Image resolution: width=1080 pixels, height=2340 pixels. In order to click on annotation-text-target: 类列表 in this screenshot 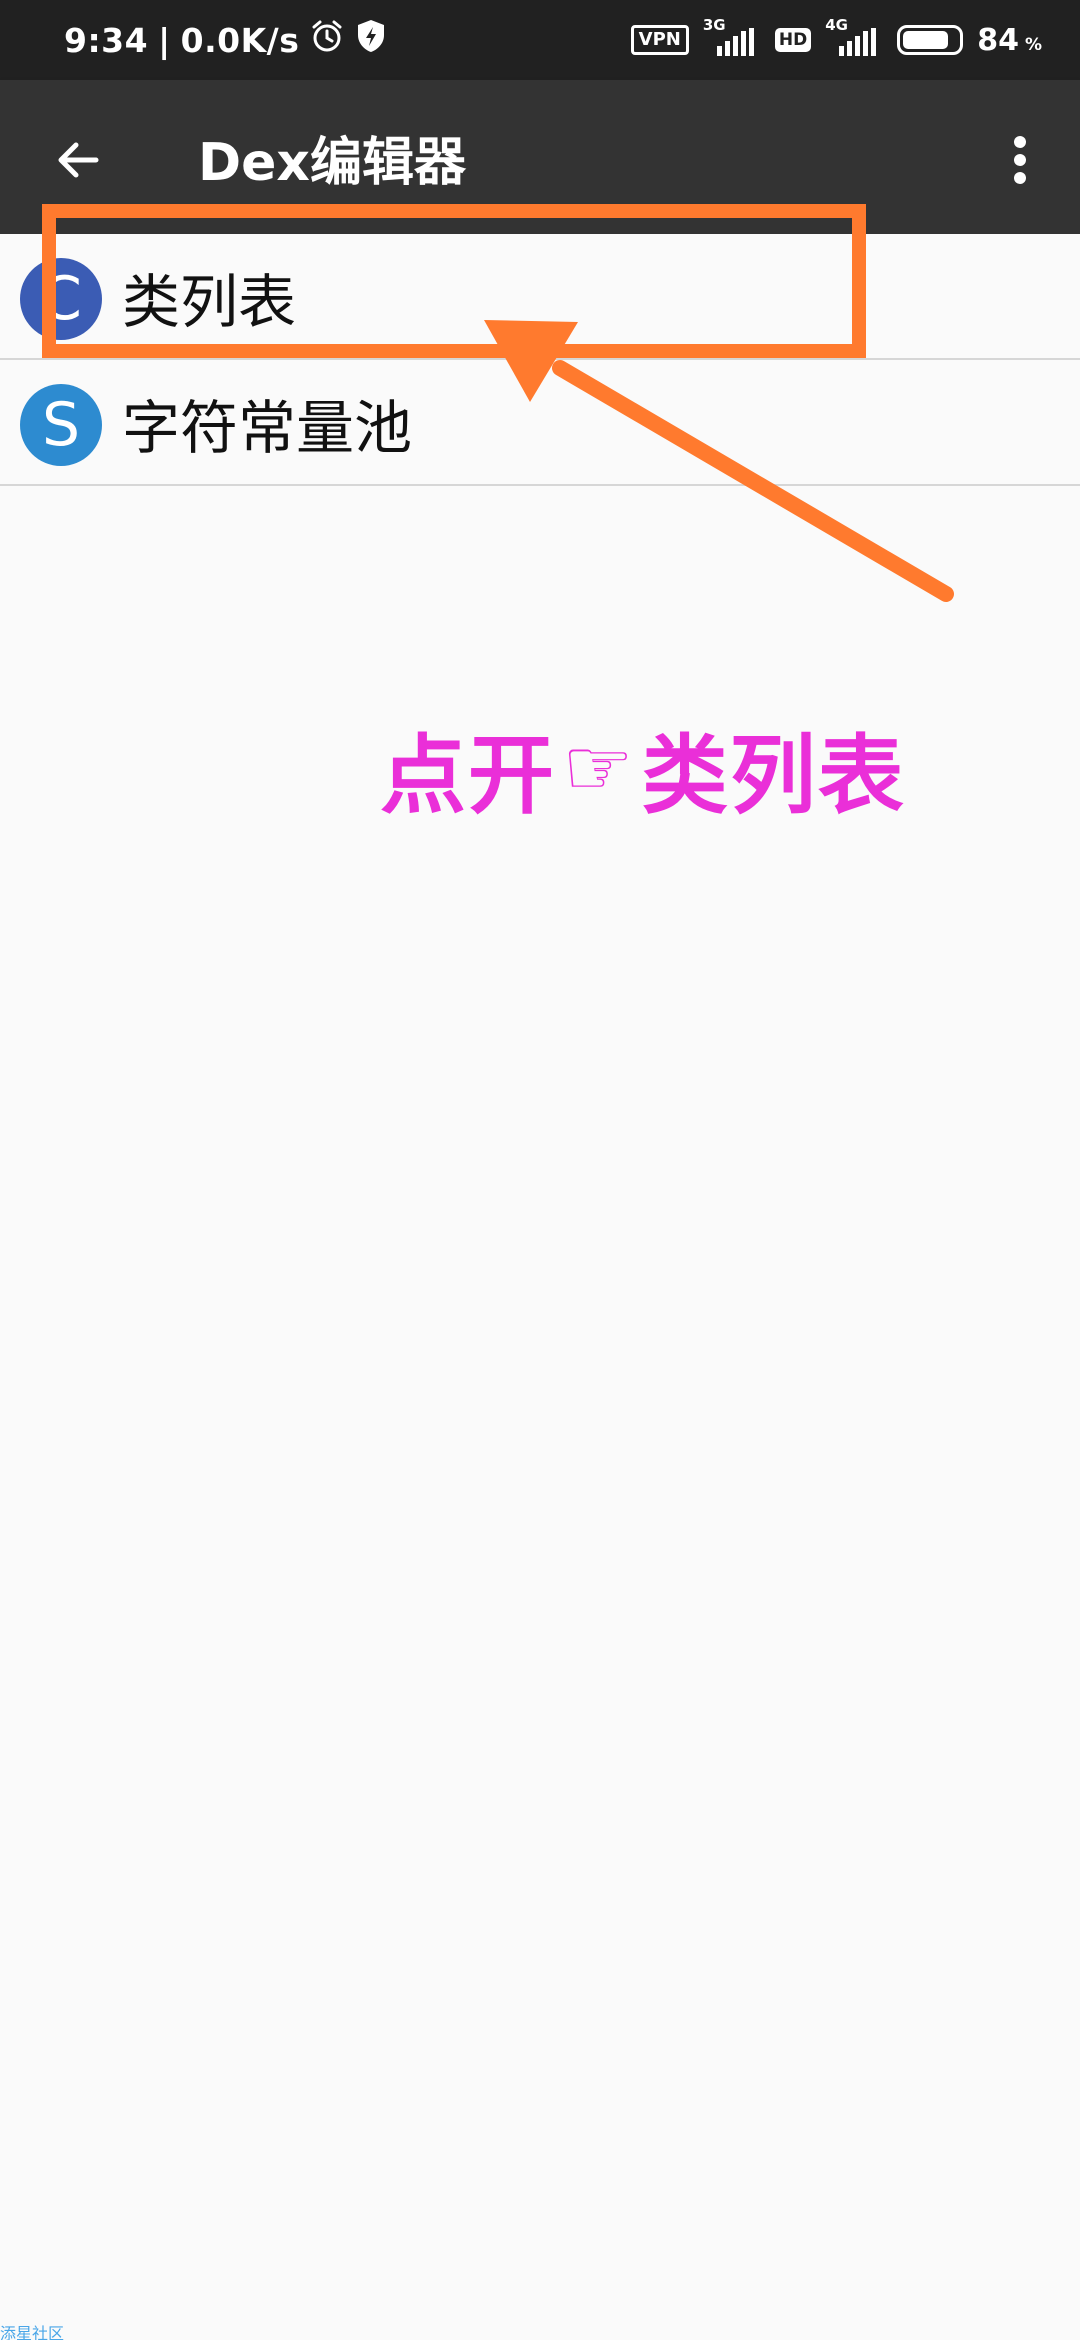, I will do `click(773, 776)`.